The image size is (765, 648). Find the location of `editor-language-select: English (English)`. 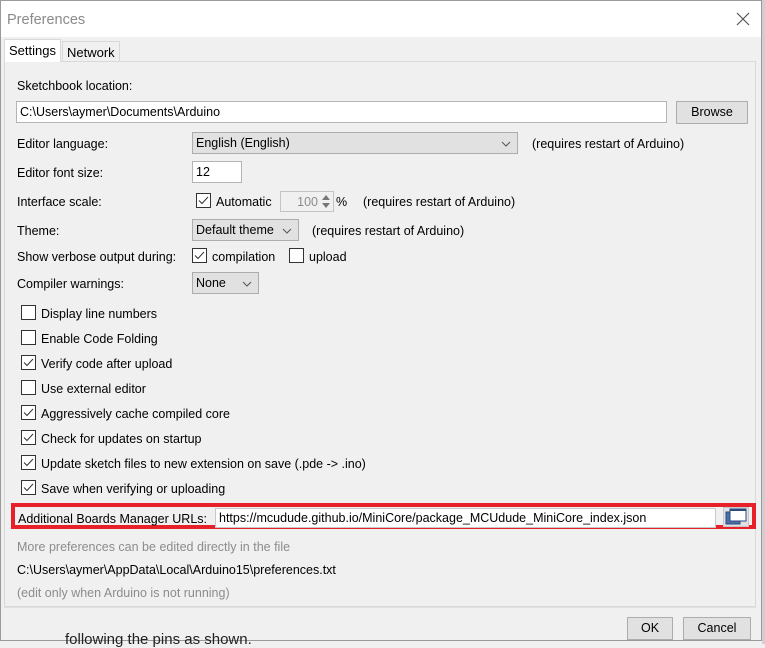

editor-language-select: English (English) is located at coordinates (355, 143).